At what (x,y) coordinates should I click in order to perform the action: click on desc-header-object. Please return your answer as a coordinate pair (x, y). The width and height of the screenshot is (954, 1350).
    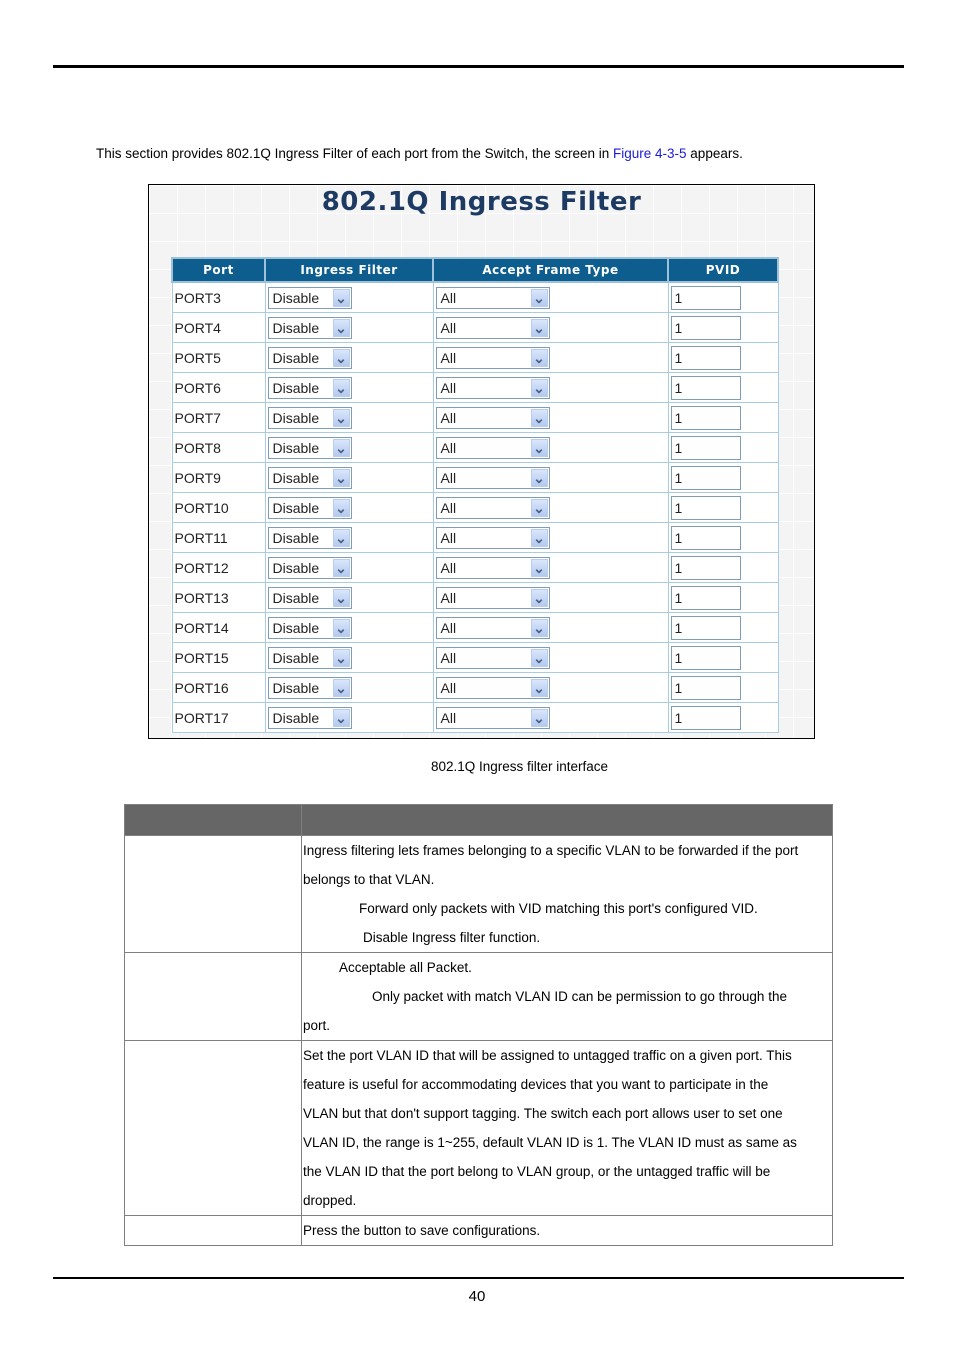
    Looking at the image, I should click on (213, 820).